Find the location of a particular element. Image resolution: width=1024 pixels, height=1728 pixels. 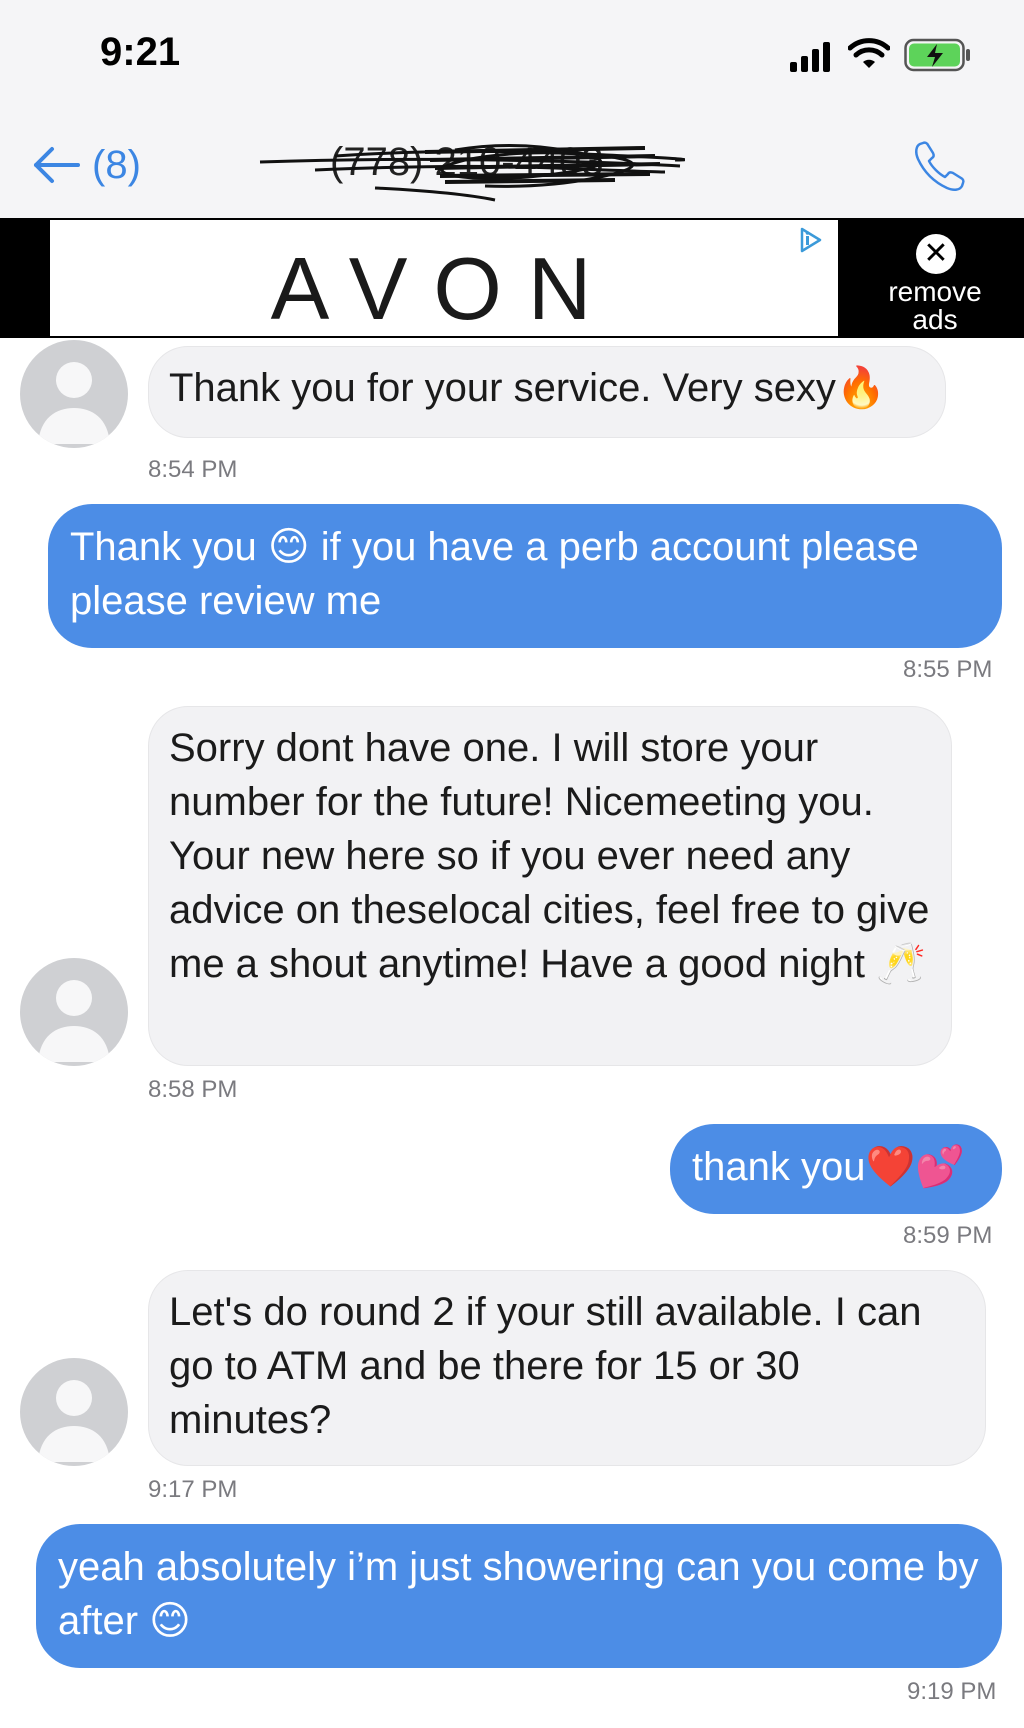

status-time: 9:21 is located at coordinates (140, 52).